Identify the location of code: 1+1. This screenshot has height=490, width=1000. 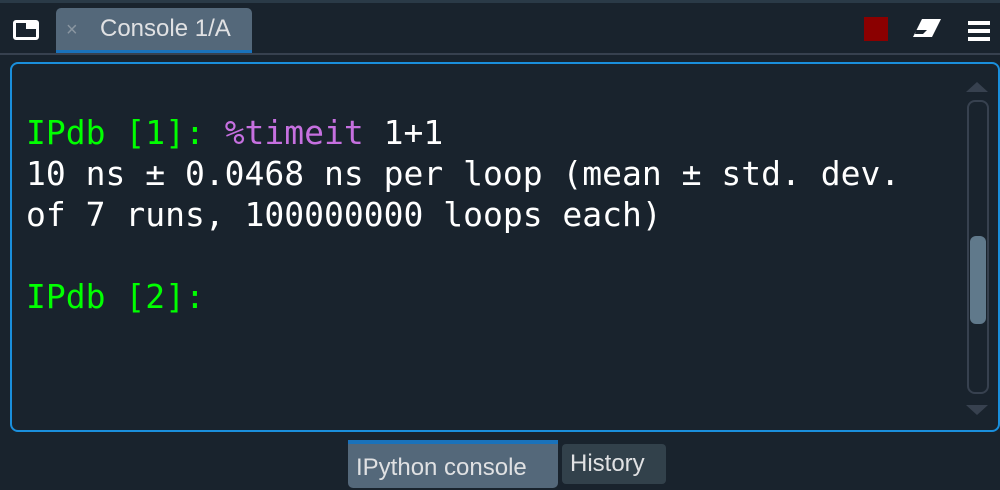
(403, 132).